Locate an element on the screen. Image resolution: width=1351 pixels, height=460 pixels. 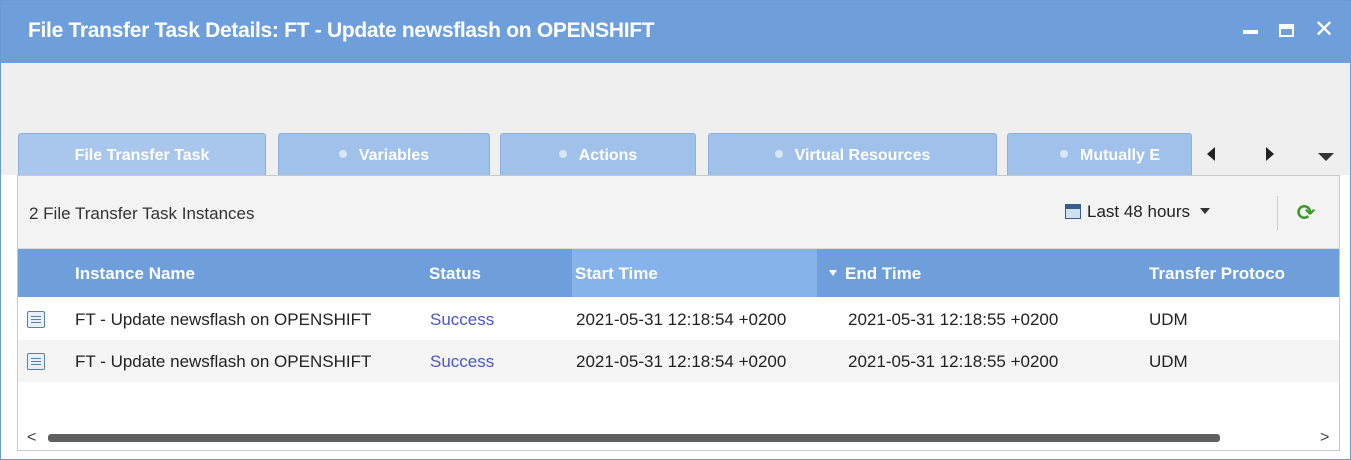
chevron-down-icon is located at coordinates (1205, 211).